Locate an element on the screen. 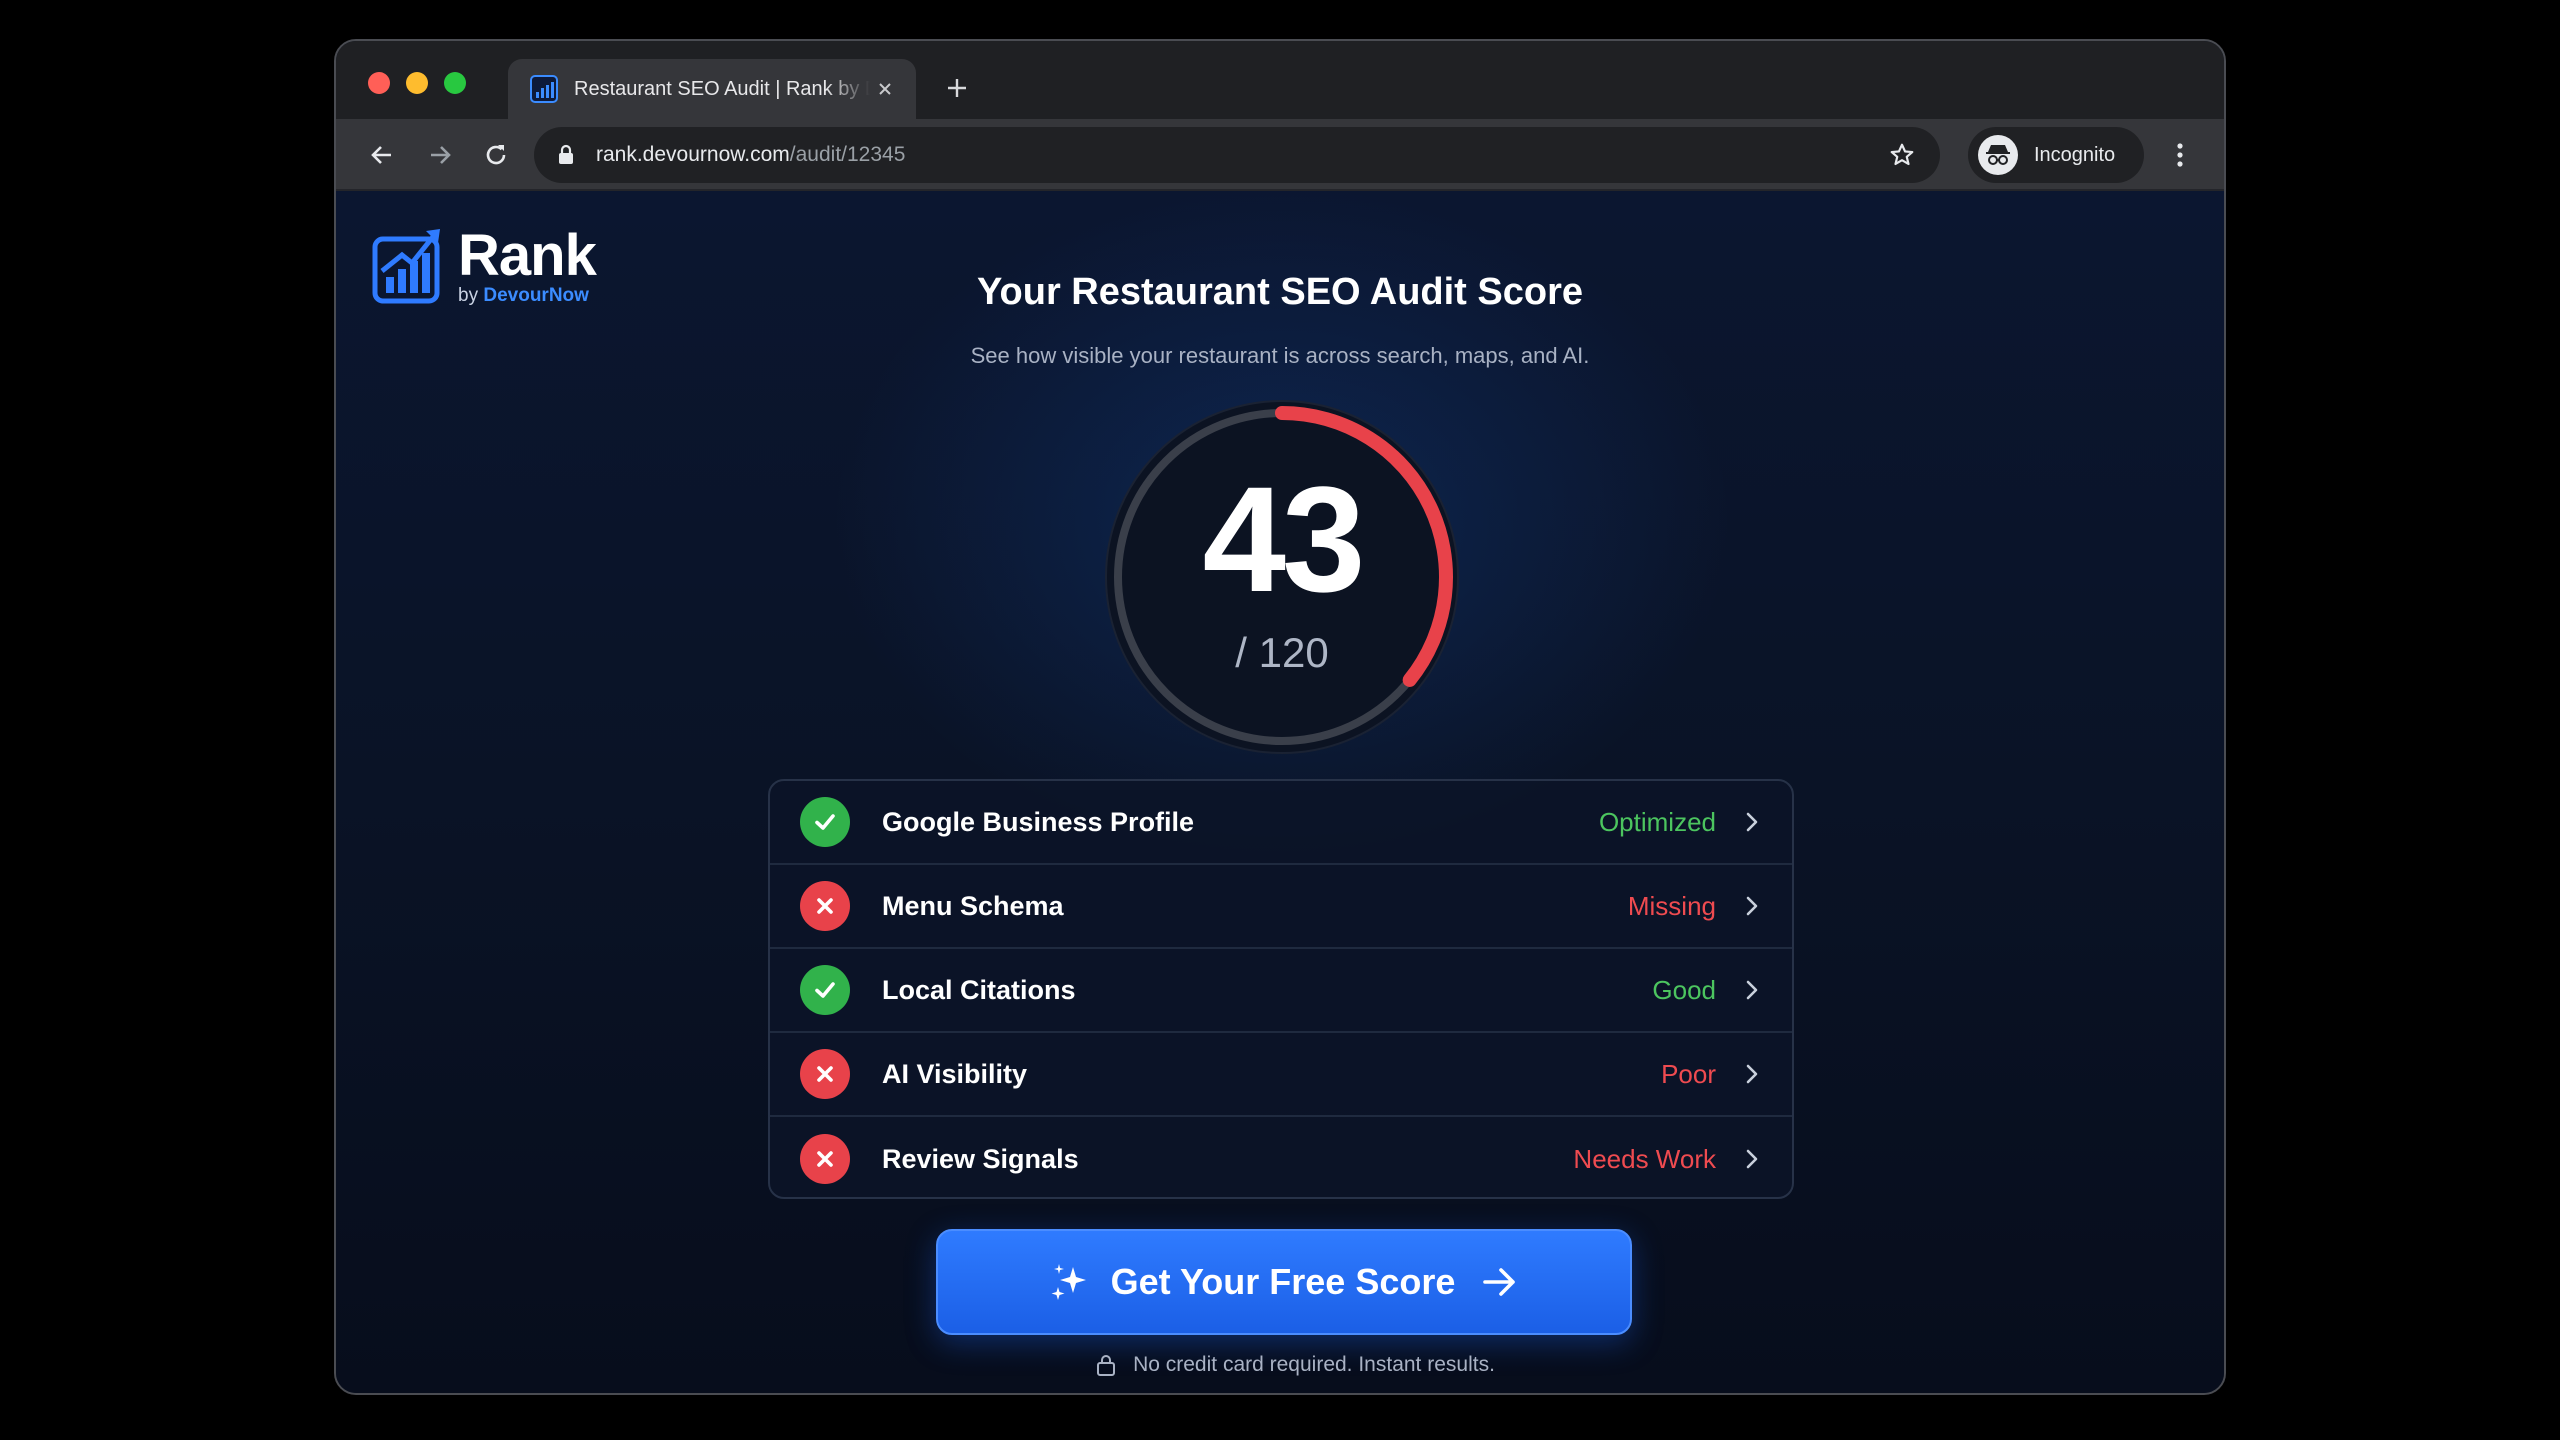  checklist-status: Needs Work is located at coordinates (1644, 1158).